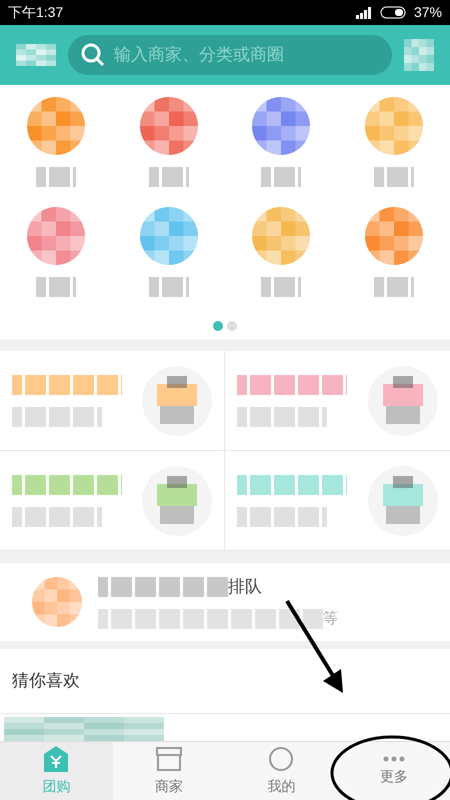  Describe the element at coordinates (36, 55) in the screenshot. I see `location-picker` at that location.